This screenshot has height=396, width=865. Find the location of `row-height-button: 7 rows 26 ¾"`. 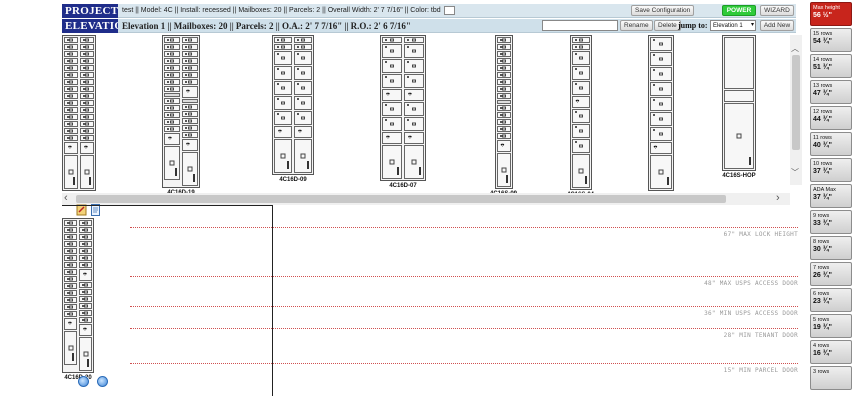

row-height-button: 7 rows 26 ¾" is located at coordinates (831, 274).